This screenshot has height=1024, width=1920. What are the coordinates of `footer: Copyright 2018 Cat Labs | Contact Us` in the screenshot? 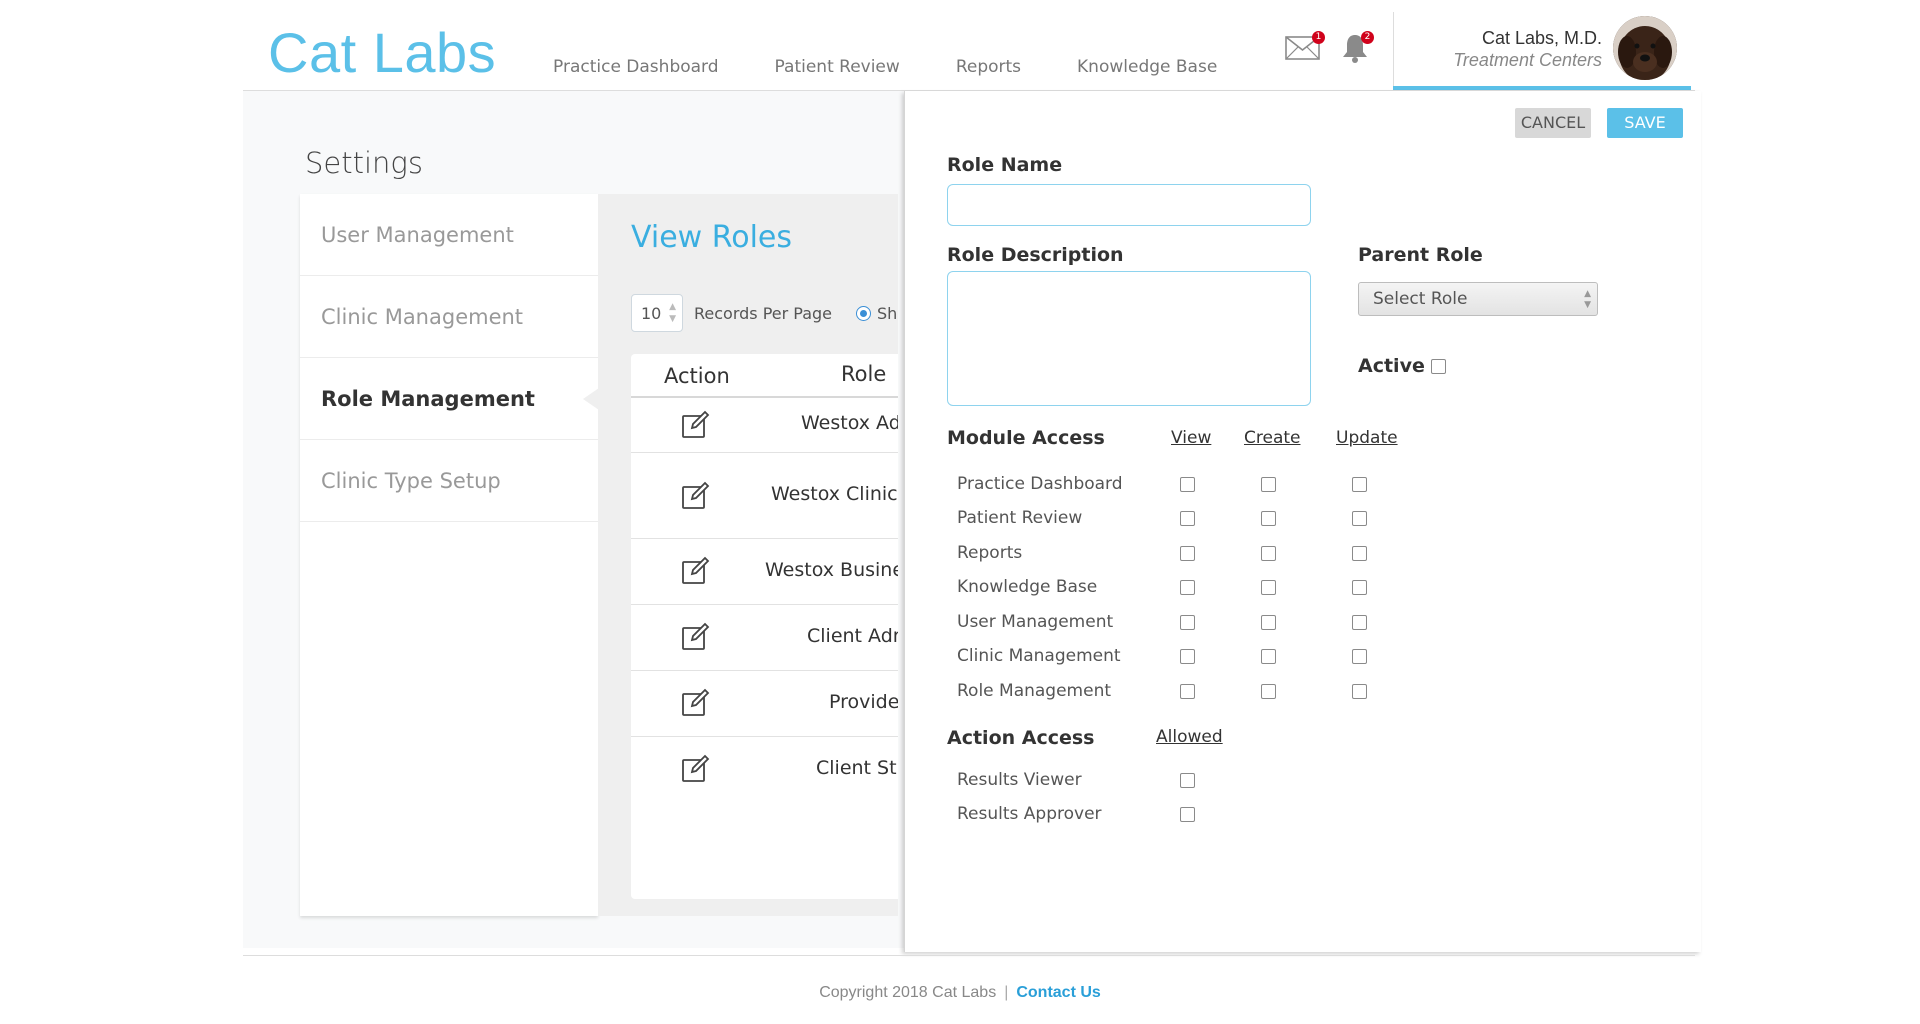 It's located at (960, 993).